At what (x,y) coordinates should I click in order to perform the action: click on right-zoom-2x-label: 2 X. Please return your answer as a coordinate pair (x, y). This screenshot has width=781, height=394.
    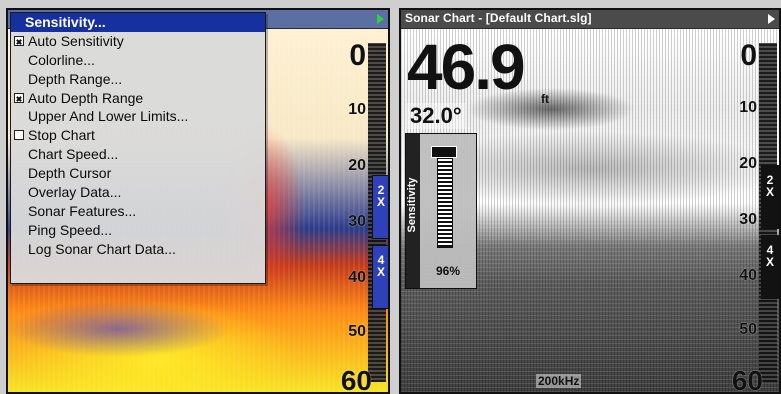
    Looking at the image, I should click on (769, 186).